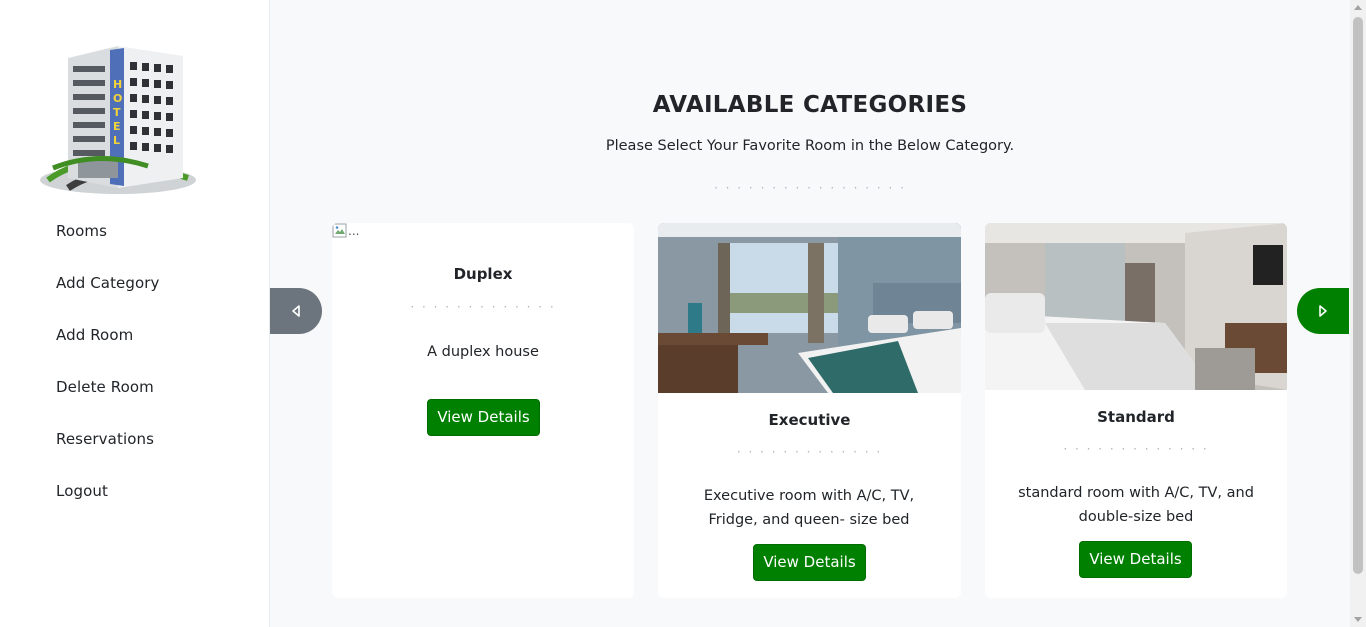  Describe the element at coordinates (809, 308) in the screenshot. I see `executive-room-photo` at that location.